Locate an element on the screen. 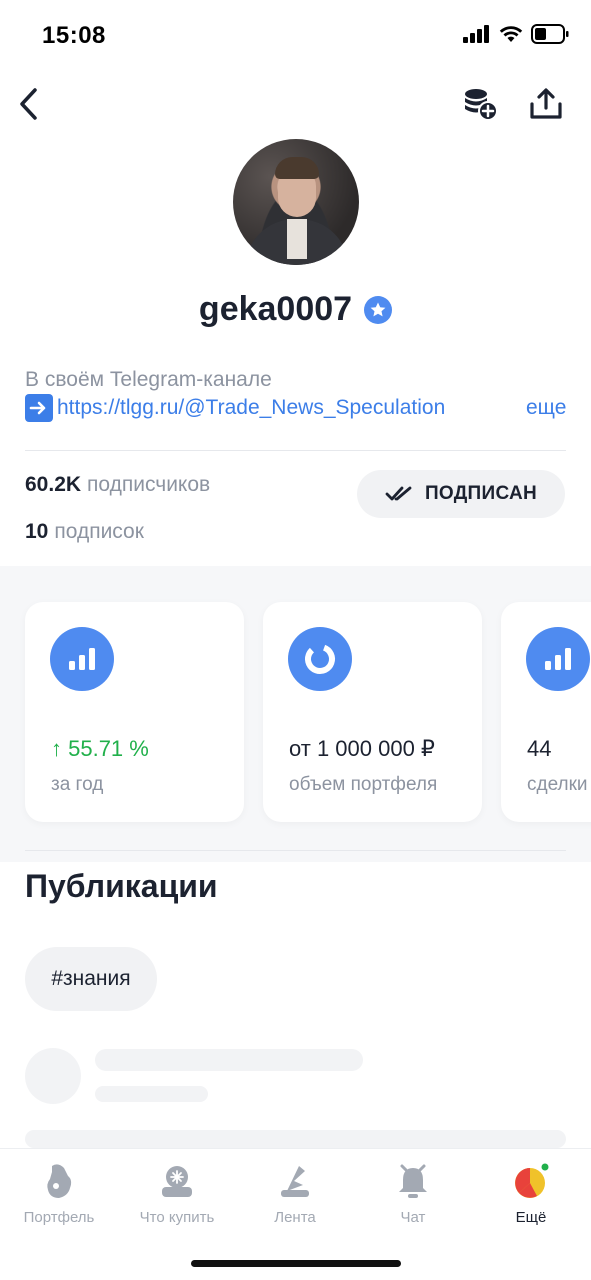 The width and height of the screenshot is (591, 1280). back-button is located at coordinates (28, 104).